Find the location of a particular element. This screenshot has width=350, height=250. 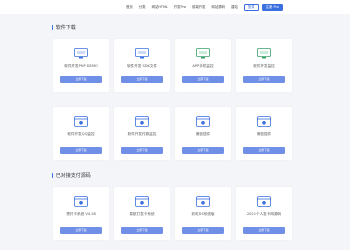

card-name: 软件开发付款监控 is located at coordinates (142, 134).